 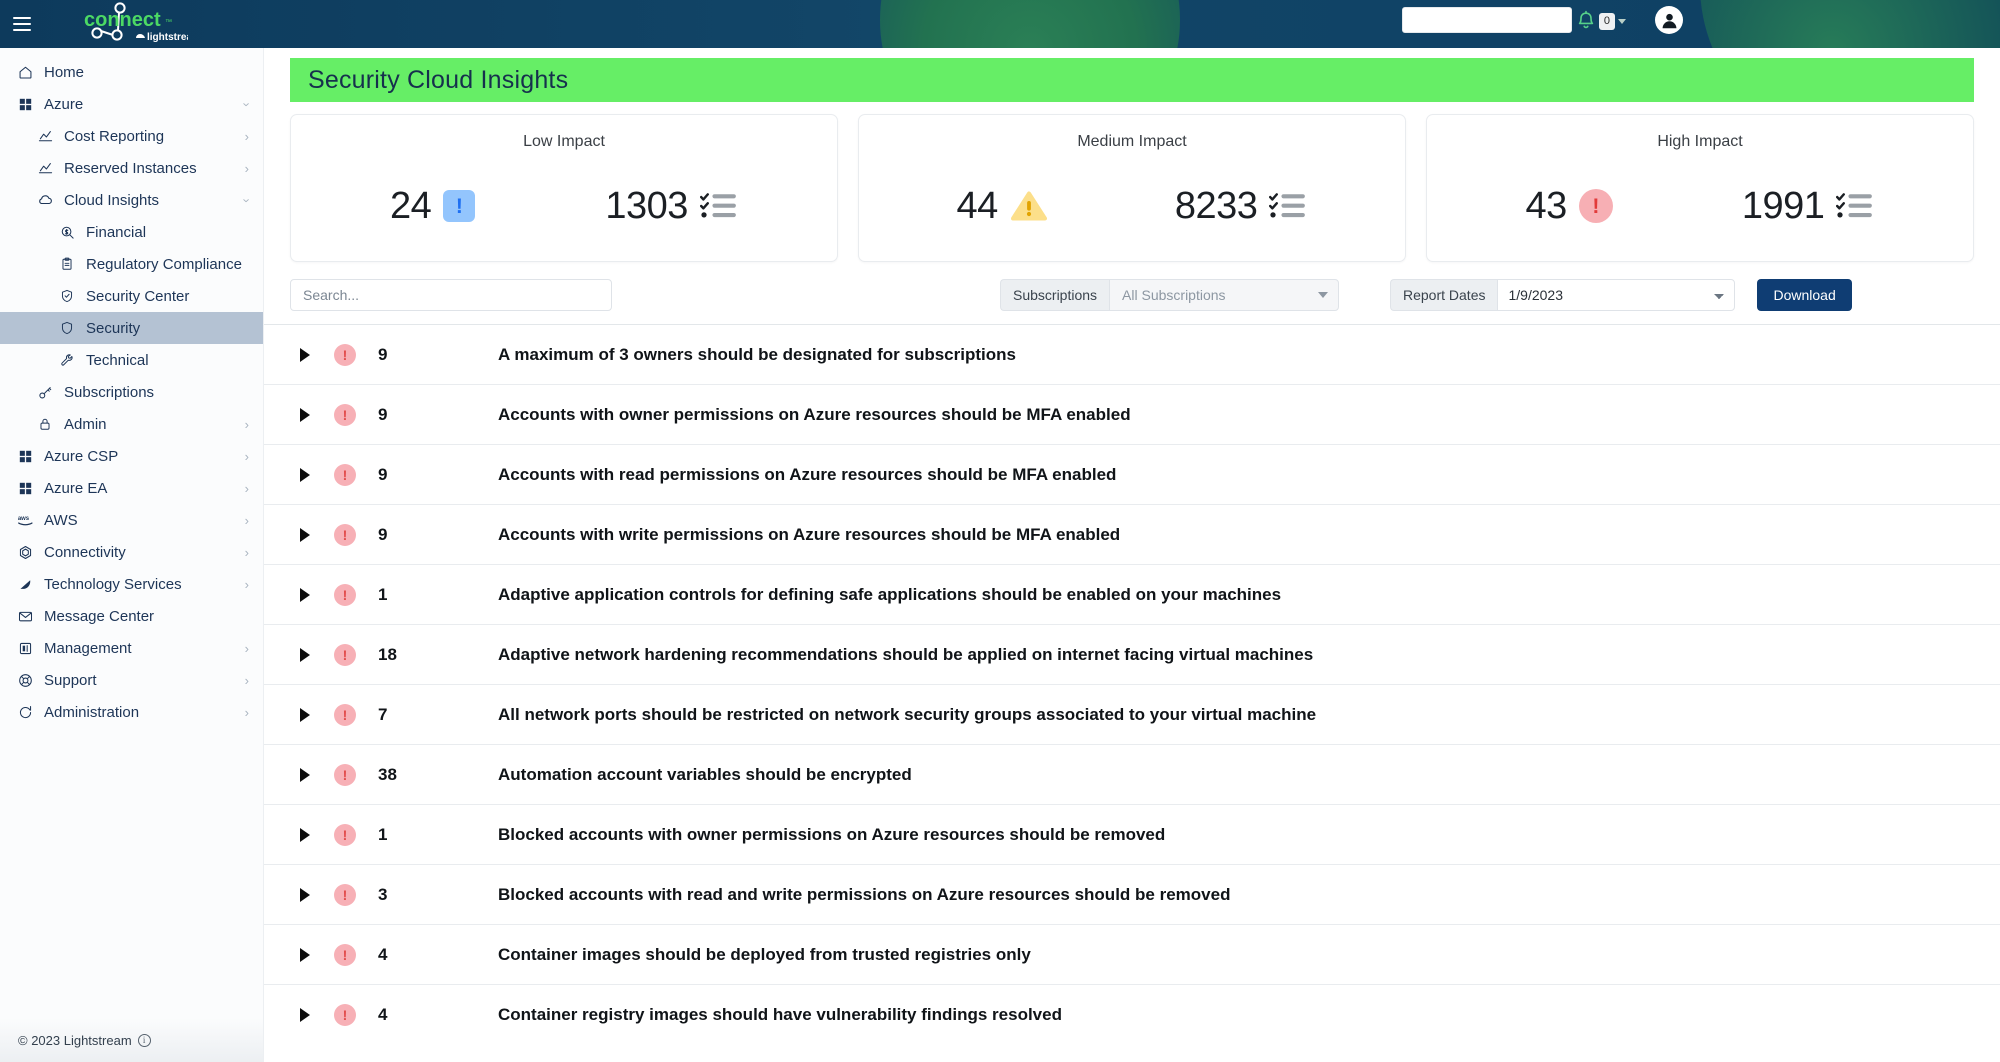 What do you see at coordinates (131, 168) in the screenshot?
I see `sidebar-item-reserved-instances: Reserved Instances ›` at bounding box center [131, 168].